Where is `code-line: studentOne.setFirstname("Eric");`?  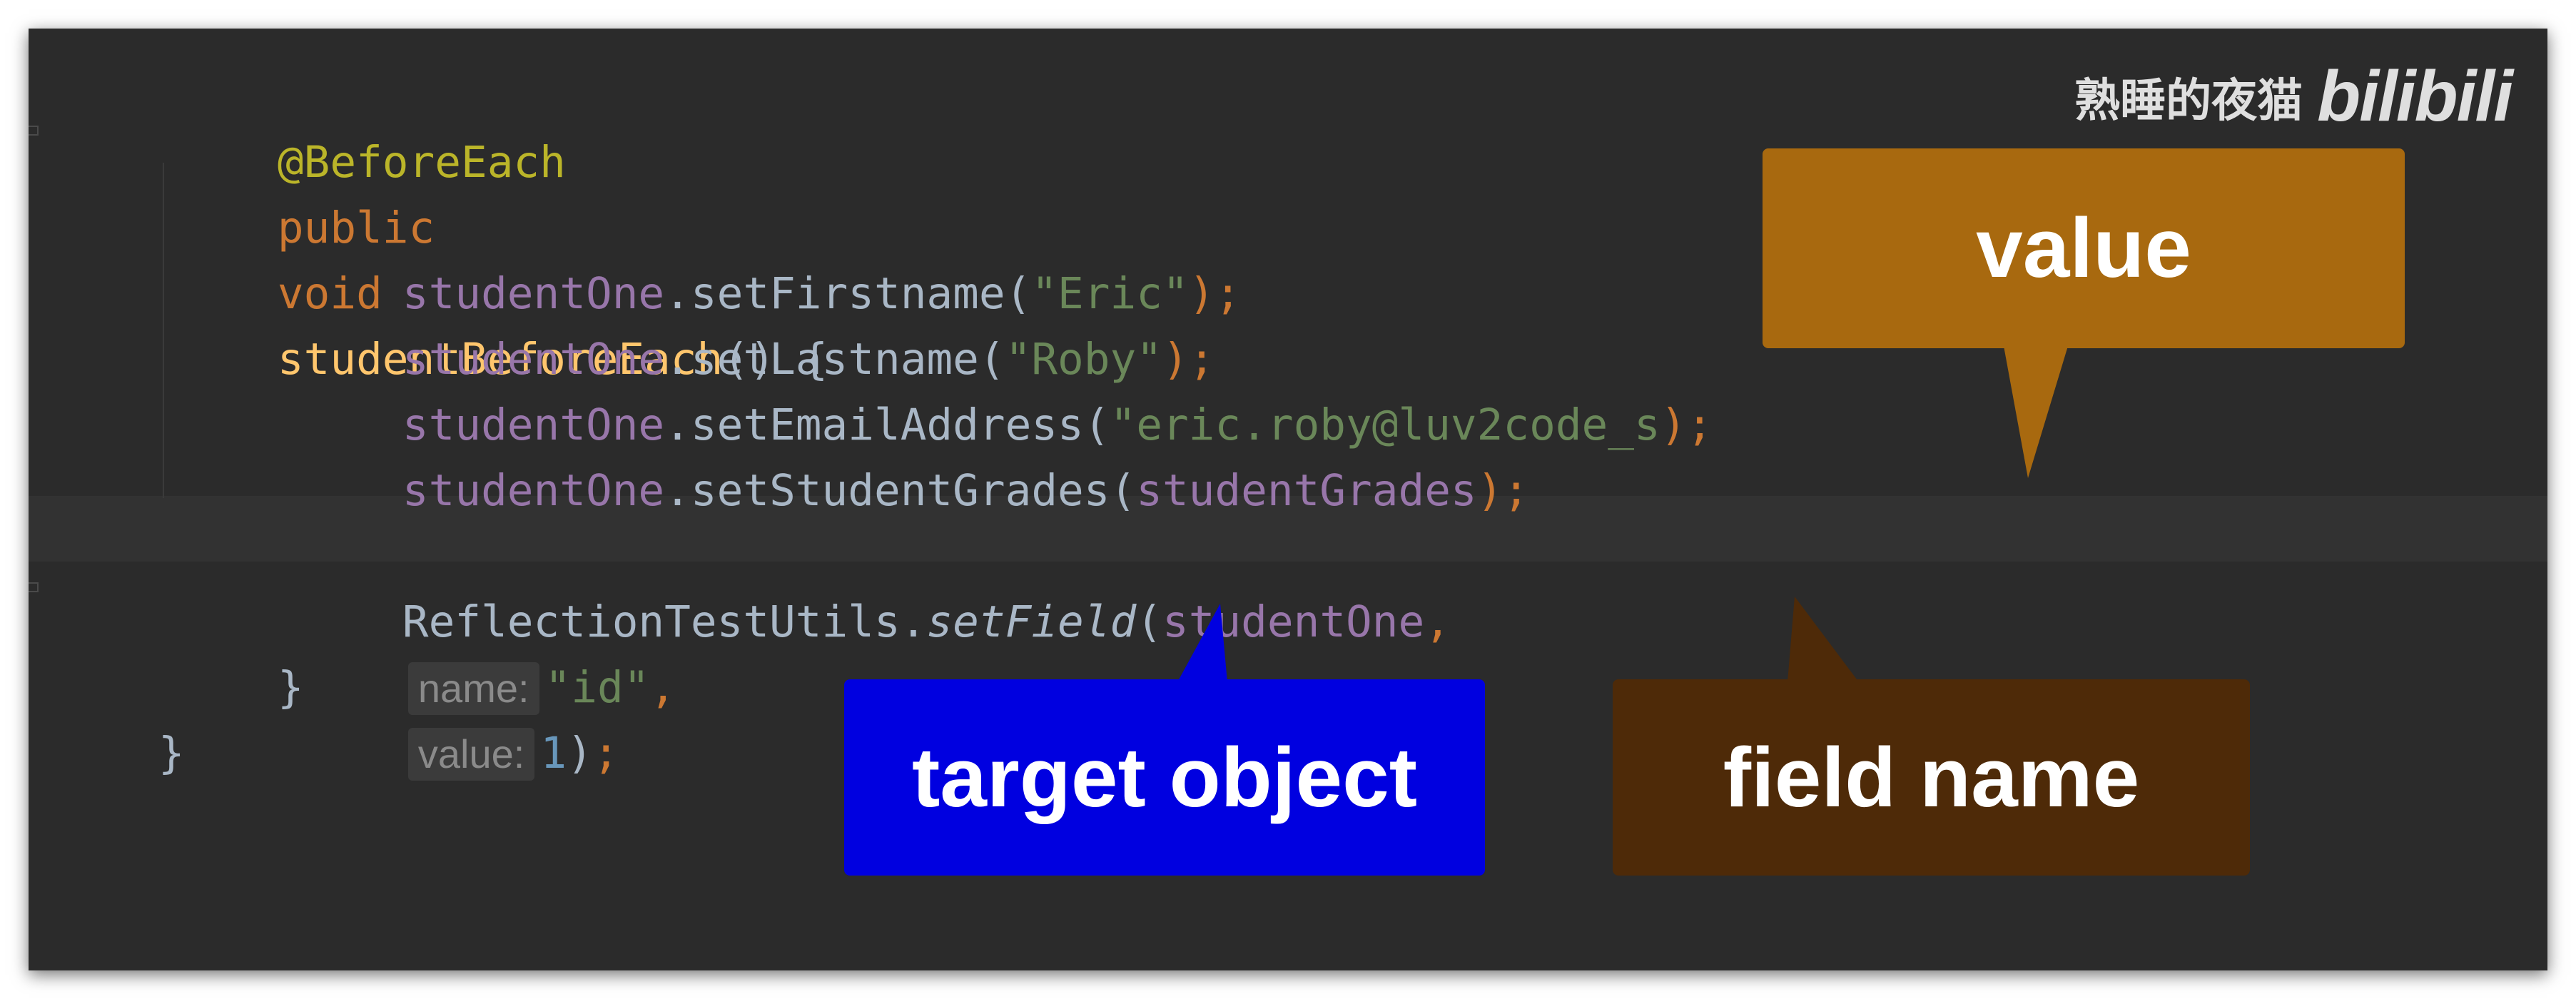 code-line: studentOne.setFirstname("Eric"); is located at coordinates (769, 257).